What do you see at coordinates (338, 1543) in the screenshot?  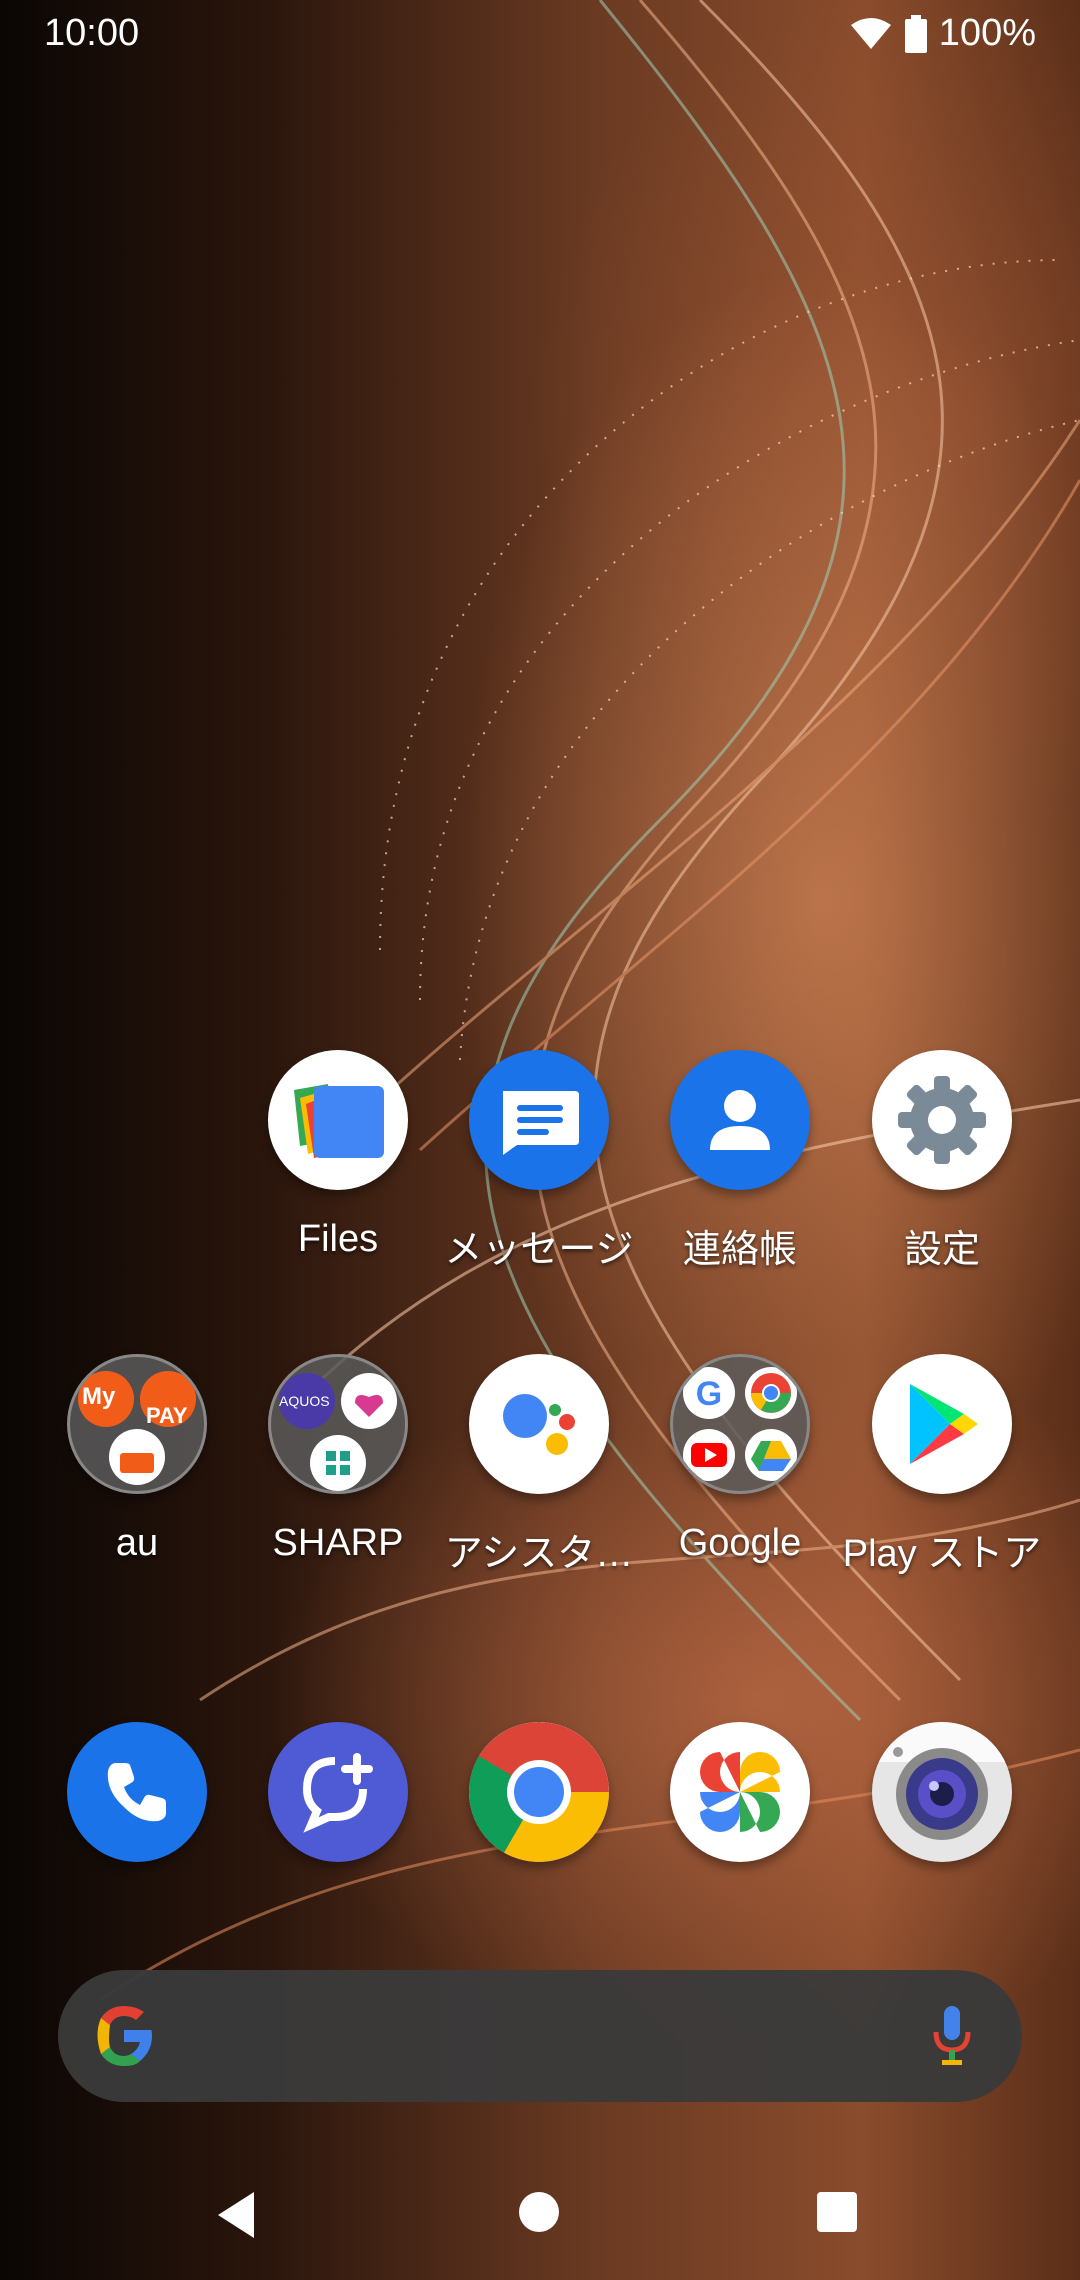 I see `app-label-sharp: SHARP` at bounding box center [338, 1543].